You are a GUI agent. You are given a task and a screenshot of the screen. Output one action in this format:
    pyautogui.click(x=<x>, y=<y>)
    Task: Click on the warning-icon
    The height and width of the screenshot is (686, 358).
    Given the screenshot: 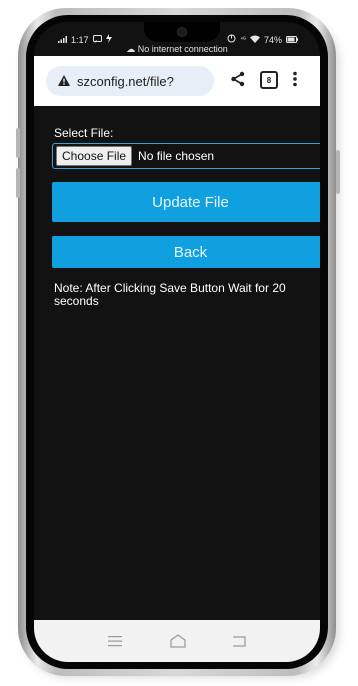 What is the action you would take?
    pyautogui.click(x=64, y=81)
    